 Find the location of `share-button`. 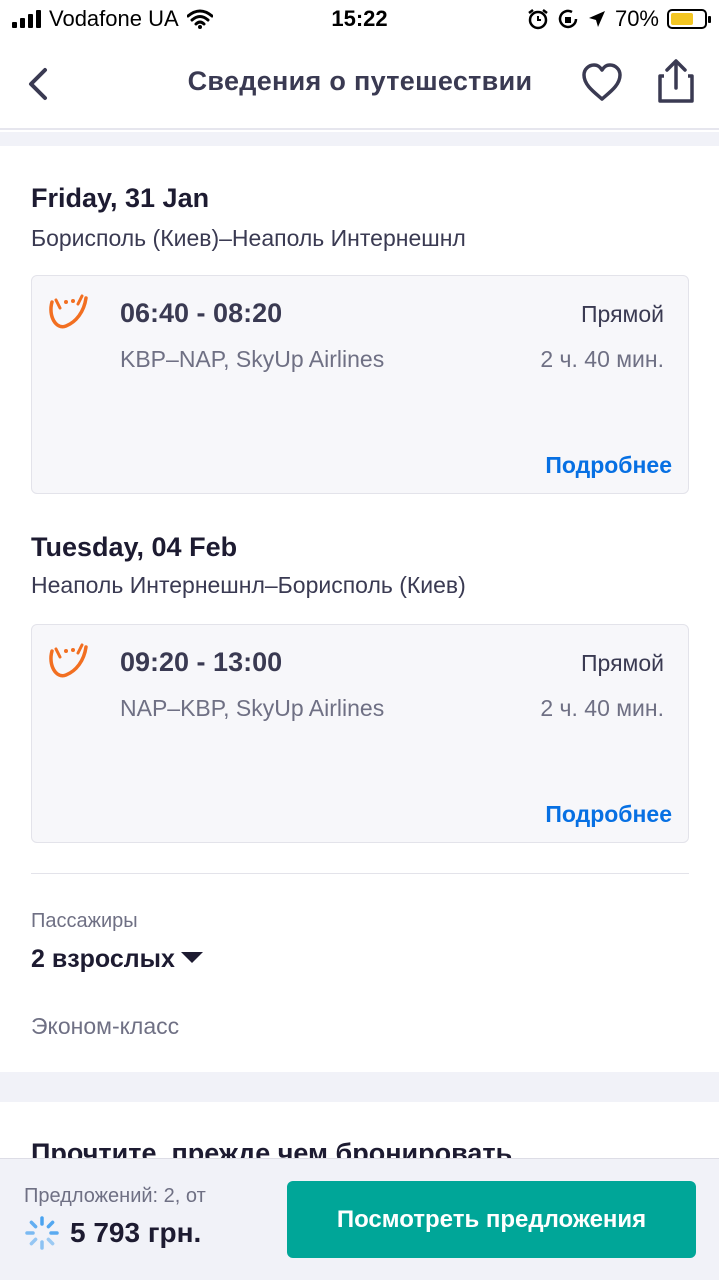

share-button is located at coordinates (680, 83).